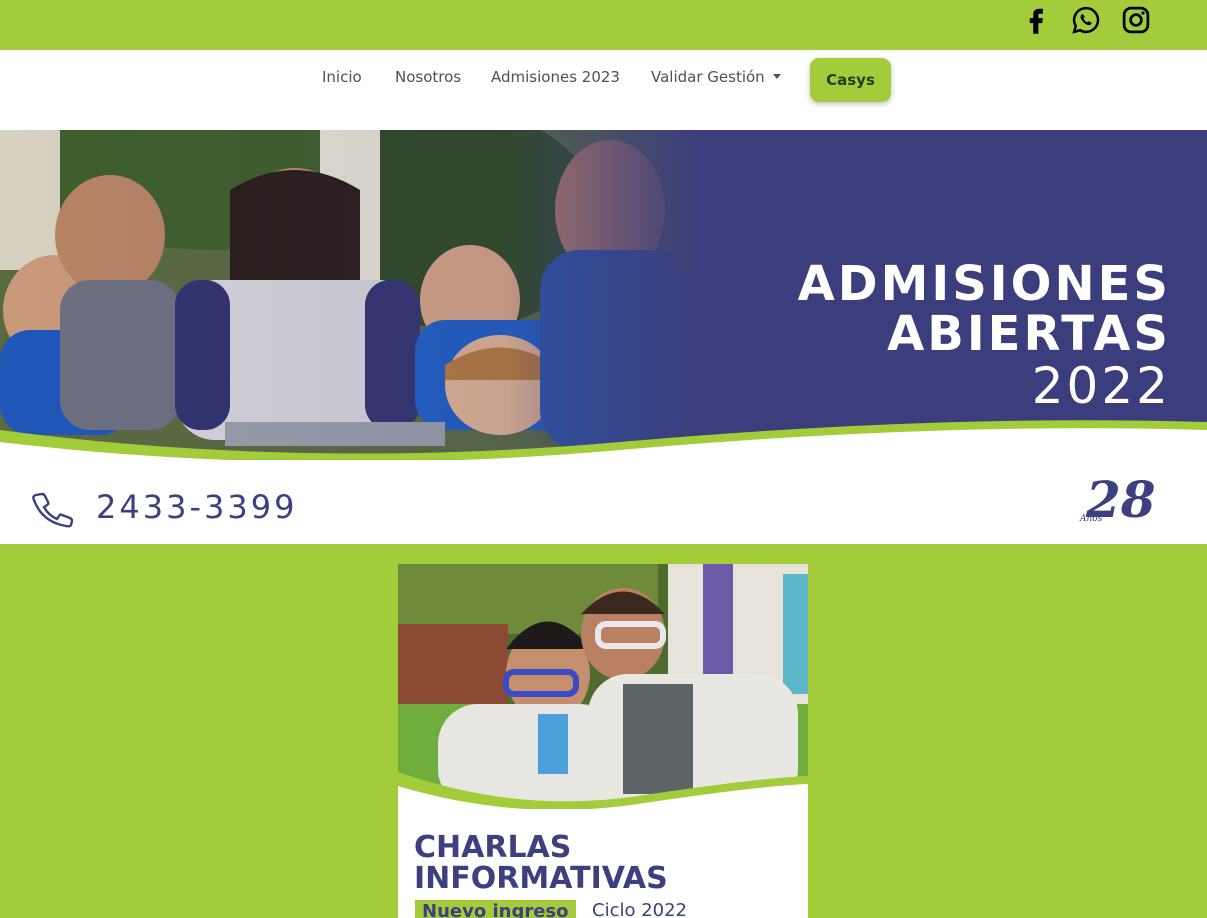  Describe the element at coordinates (776, 76) in the screenshot. I see `caret-down-icon` at that location.